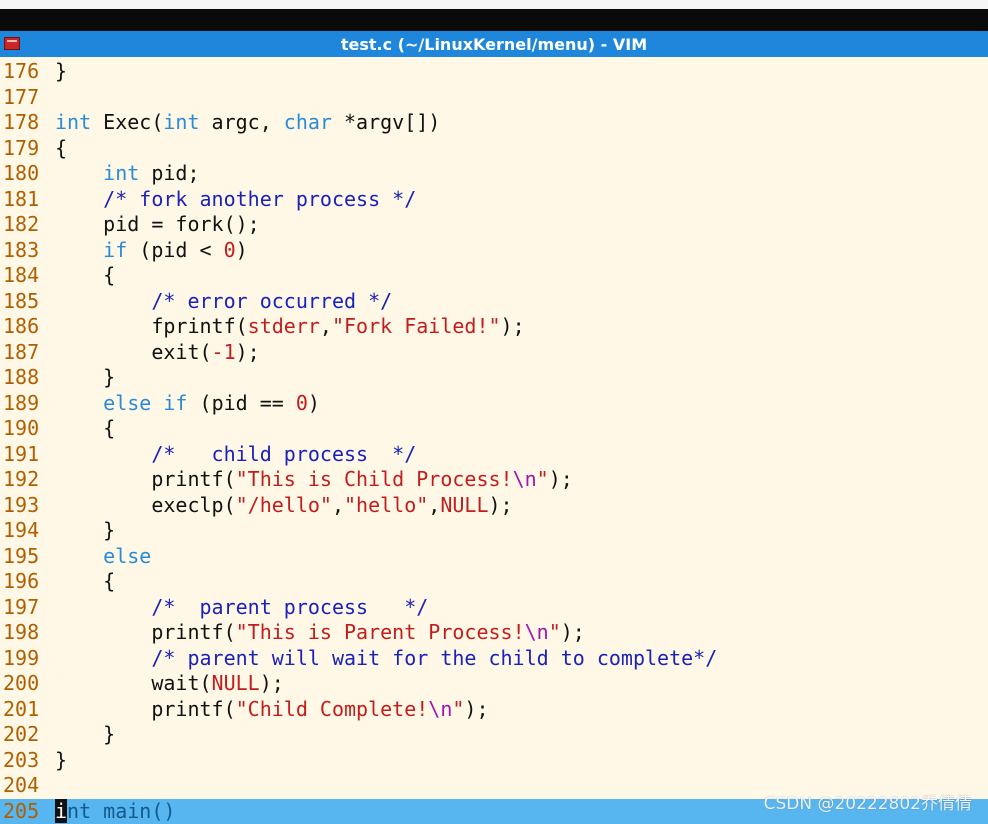 This screenshot has height=824, width=988. I want to click on code-token: exit(, so click(133, 352).